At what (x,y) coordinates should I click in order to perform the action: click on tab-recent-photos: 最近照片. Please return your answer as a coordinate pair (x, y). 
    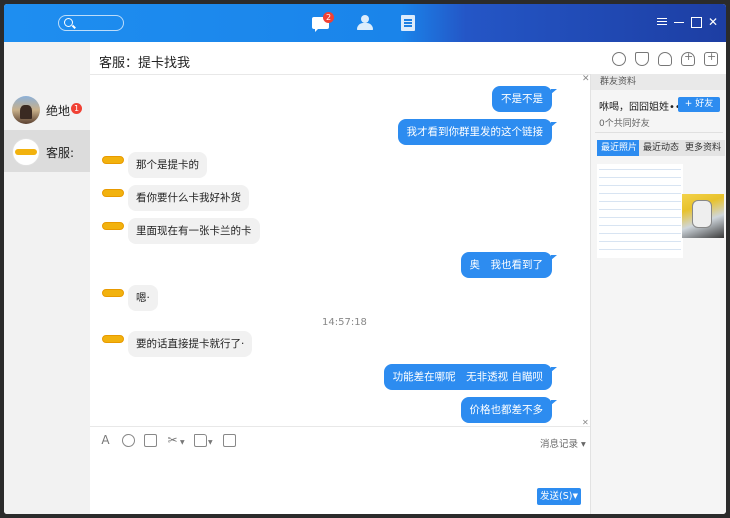
    Looking at the image, I should click on (619, 148).